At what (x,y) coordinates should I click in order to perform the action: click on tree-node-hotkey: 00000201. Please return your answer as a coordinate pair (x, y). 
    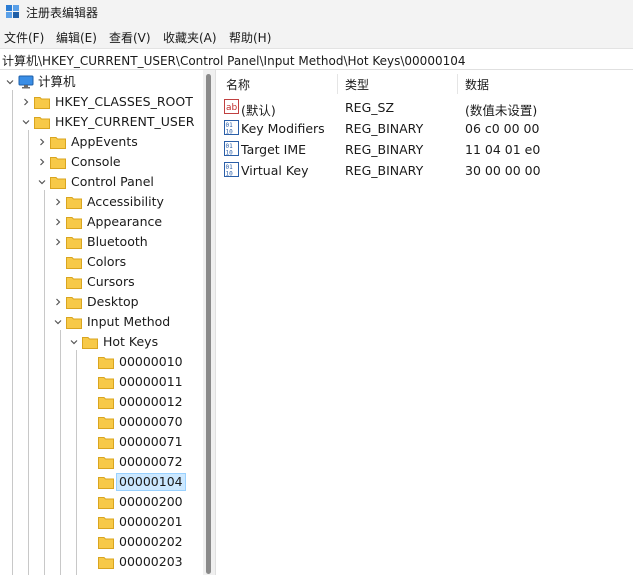
    Looking at the image, I should click on (100, 522).